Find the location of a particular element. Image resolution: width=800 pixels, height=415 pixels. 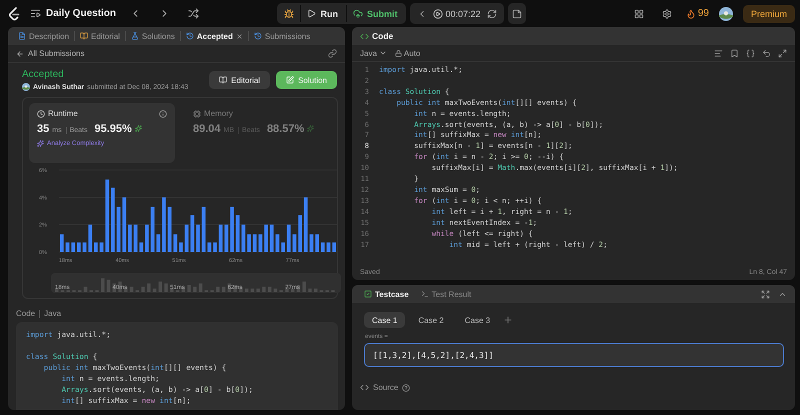

refresh-icon is located at coordinates (491, 13).